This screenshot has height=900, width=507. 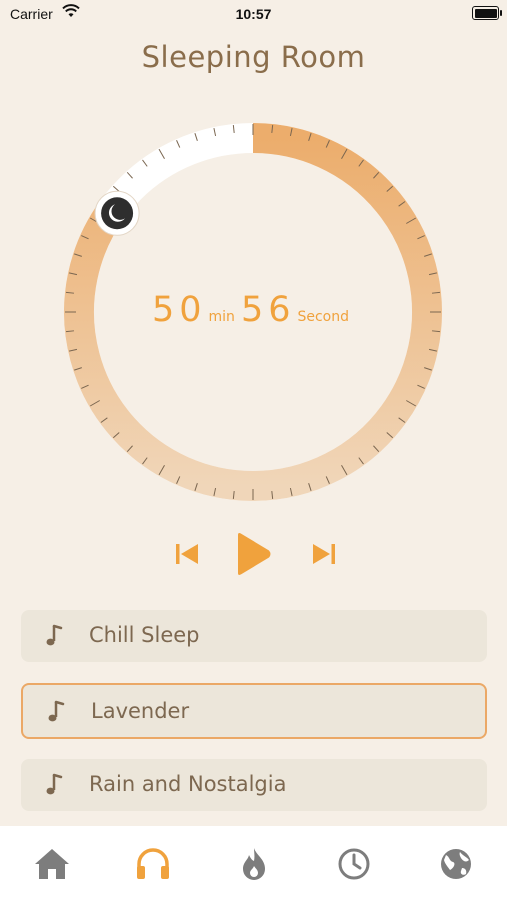 I want to click on tab-bar, so click(x=253, y=863).